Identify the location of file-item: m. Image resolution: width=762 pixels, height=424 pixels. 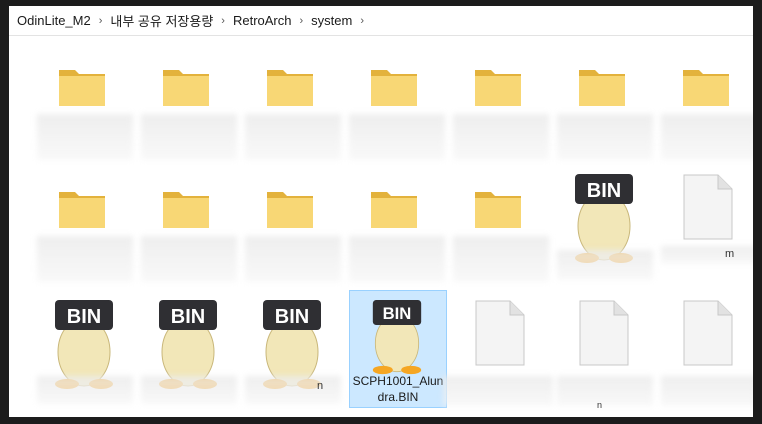
(705, 223).